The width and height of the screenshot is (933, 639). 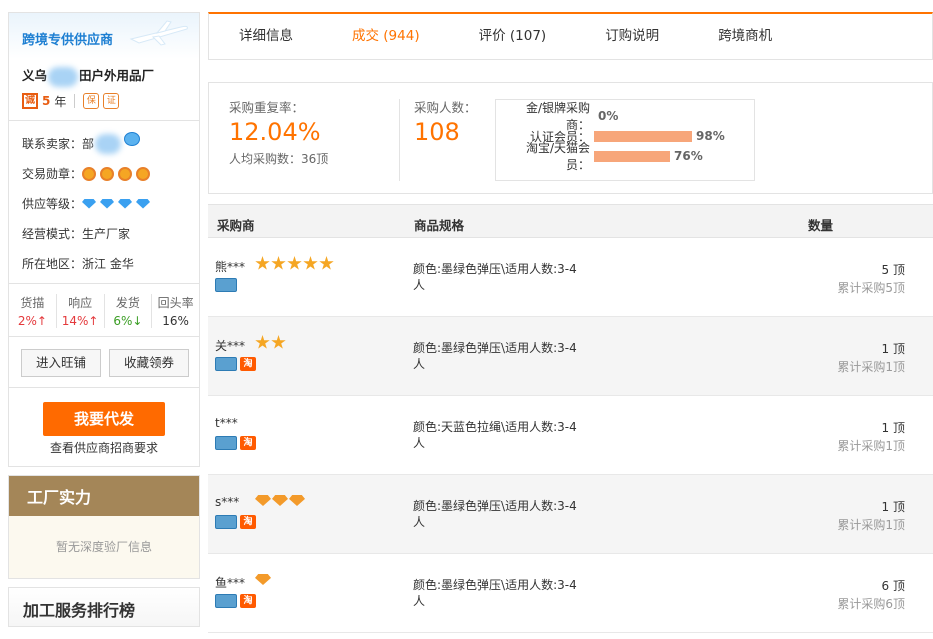 What do you see at coordinates (46, 101) in the screenshot?
I see `years-value: 5` at bounding box center [46, 101].